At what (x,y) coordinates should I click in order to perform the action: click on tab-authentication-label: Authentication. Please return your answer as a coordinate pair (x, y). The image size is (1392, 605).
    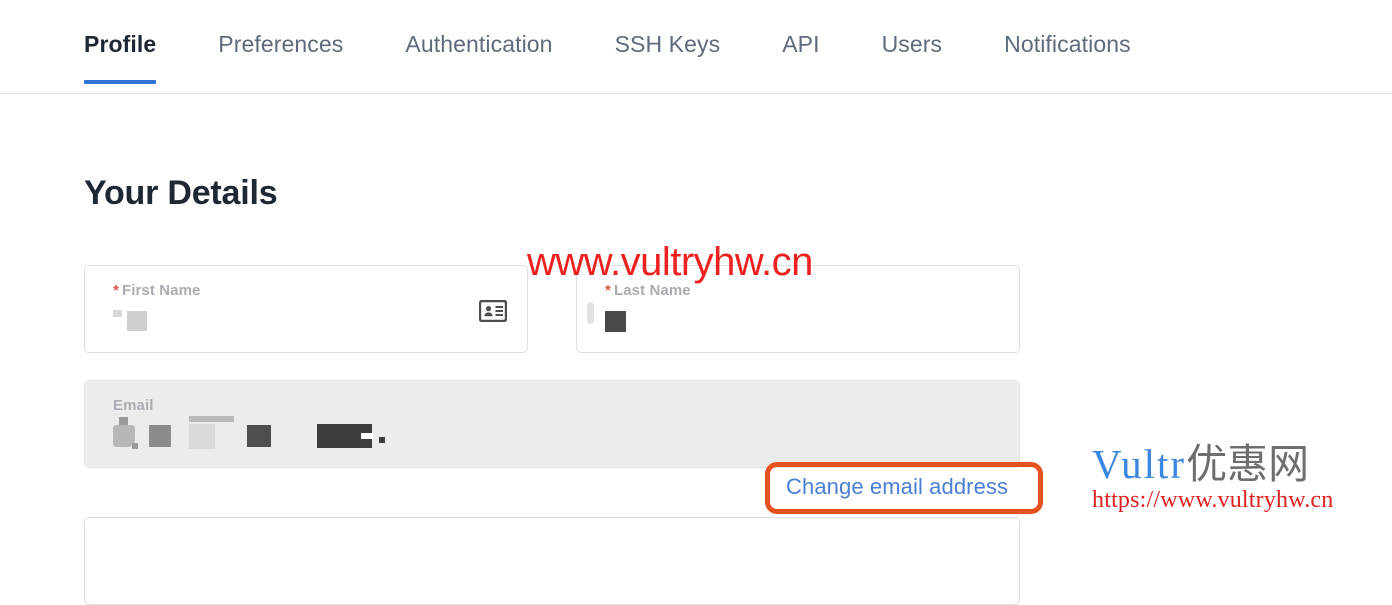
    Looking at the image, I should click on (479, 44).